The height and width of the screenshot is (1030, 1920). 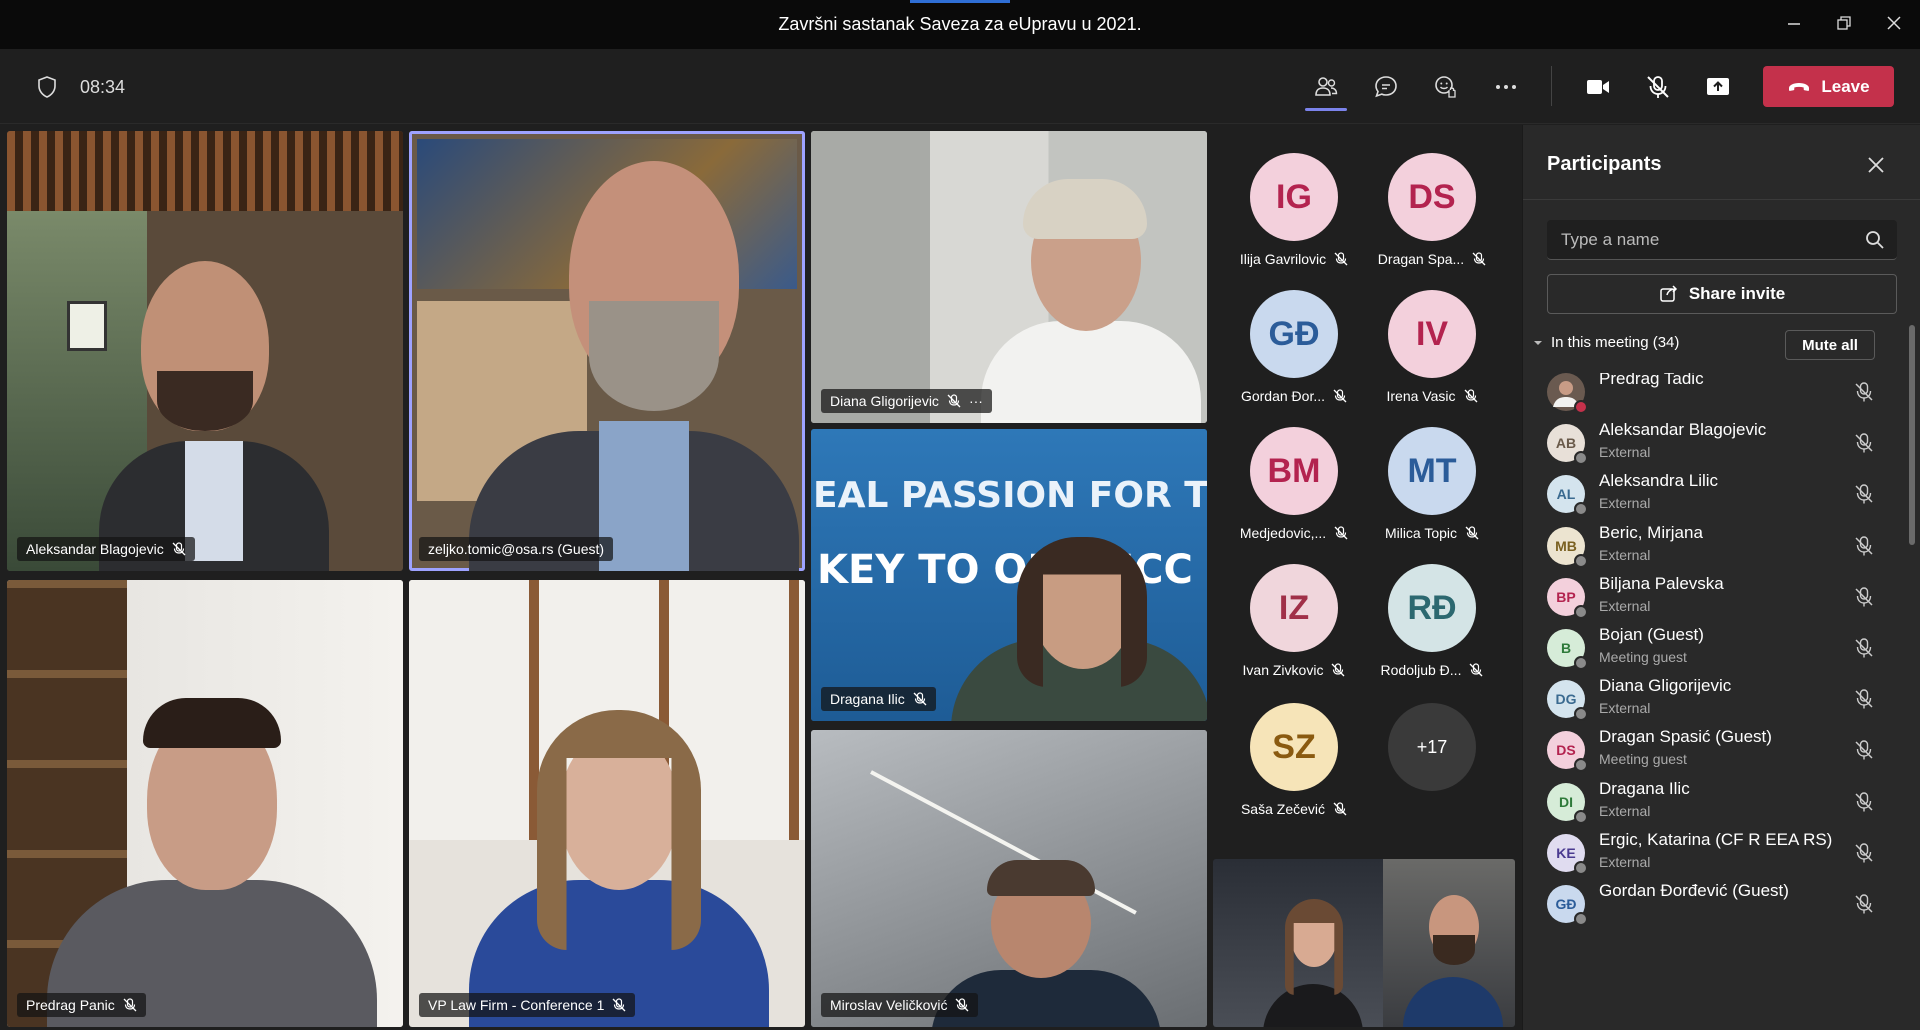 I want to click on video-tile-miroslav-velickovic: Miroslav Veličković, so click(x=1009, y=878).